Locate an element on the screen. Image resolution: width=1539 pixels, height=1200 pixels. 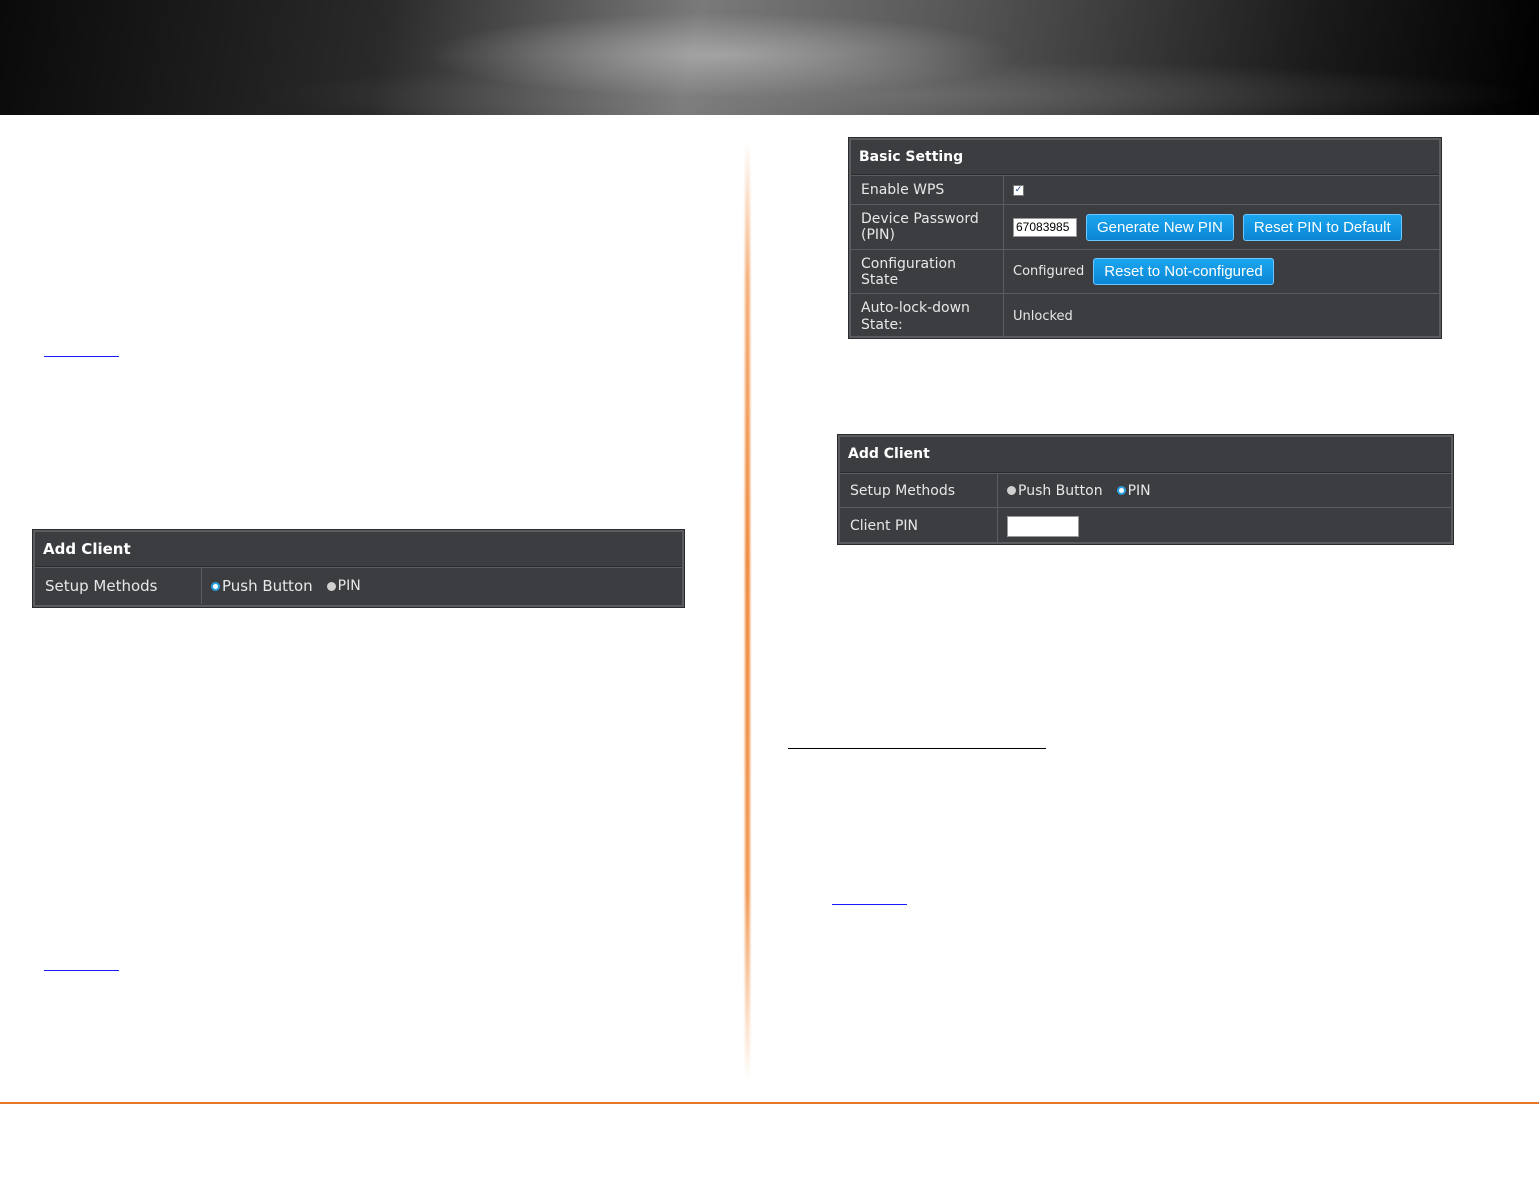
client-pin-row: Client PIN is located at coordinates (1145, 525).